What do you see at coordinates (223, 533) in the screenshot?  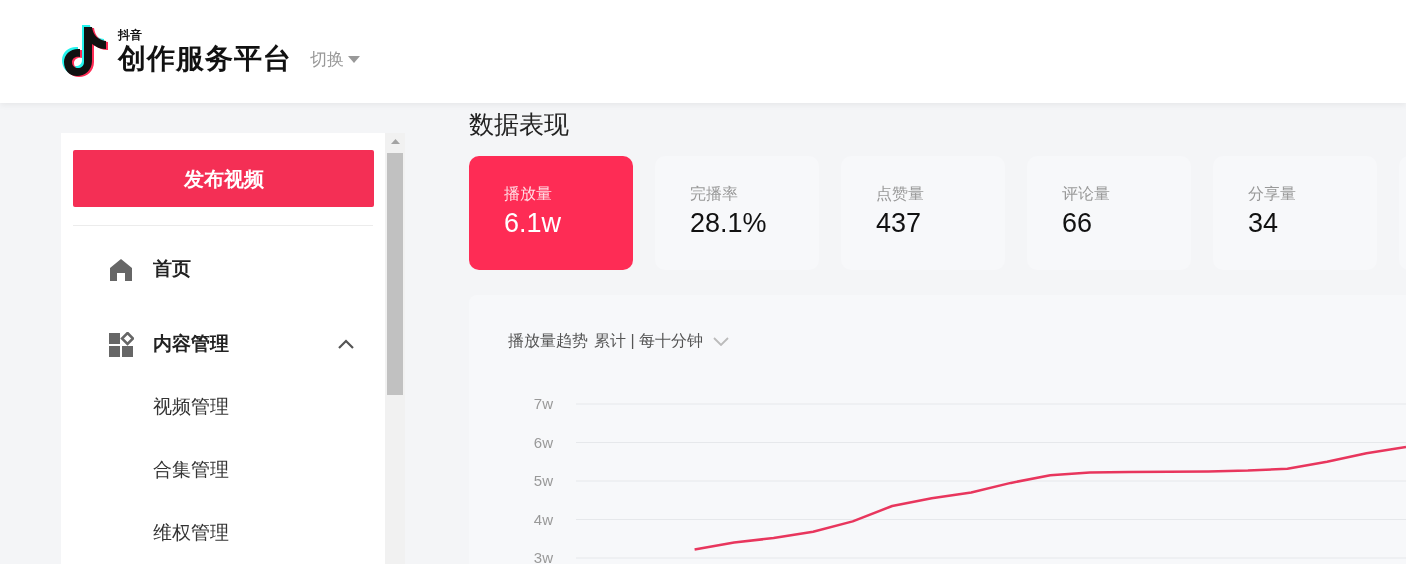 I see `nav-subitem: 维权管理` at bounding box center [223, 533].